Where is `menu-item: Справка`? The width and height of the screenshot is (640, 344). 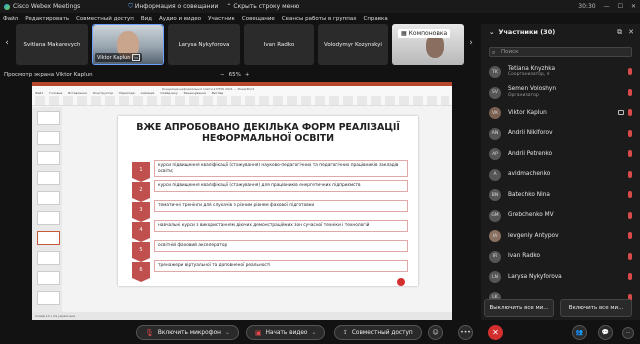 menu-item: Справка is located at coordinates (375, 19).